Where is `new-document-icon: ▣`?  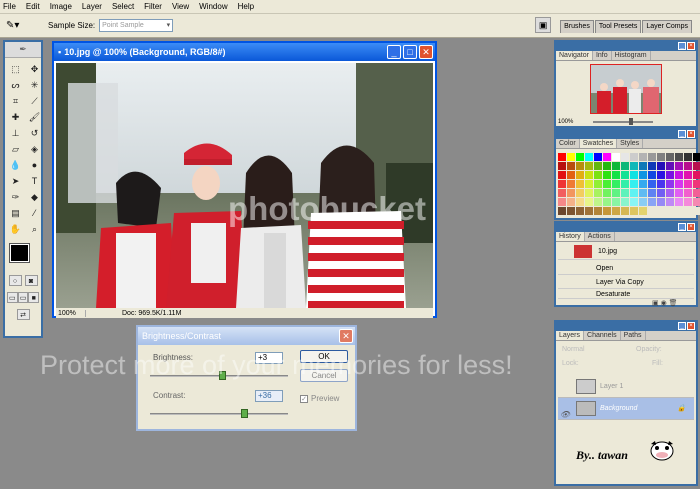
new-document-icon: ▣ is located at coordinates (655, 303).